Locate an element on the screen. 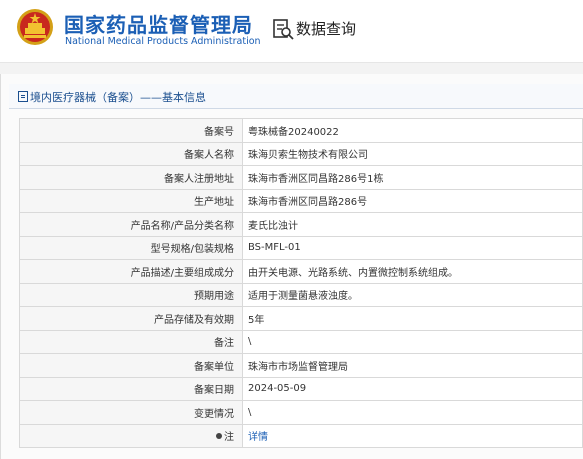 The height and width of the screenshot is (459, 583). table-row: 备案号 粤珠械备20240022 is located at coordinates (301, 130).